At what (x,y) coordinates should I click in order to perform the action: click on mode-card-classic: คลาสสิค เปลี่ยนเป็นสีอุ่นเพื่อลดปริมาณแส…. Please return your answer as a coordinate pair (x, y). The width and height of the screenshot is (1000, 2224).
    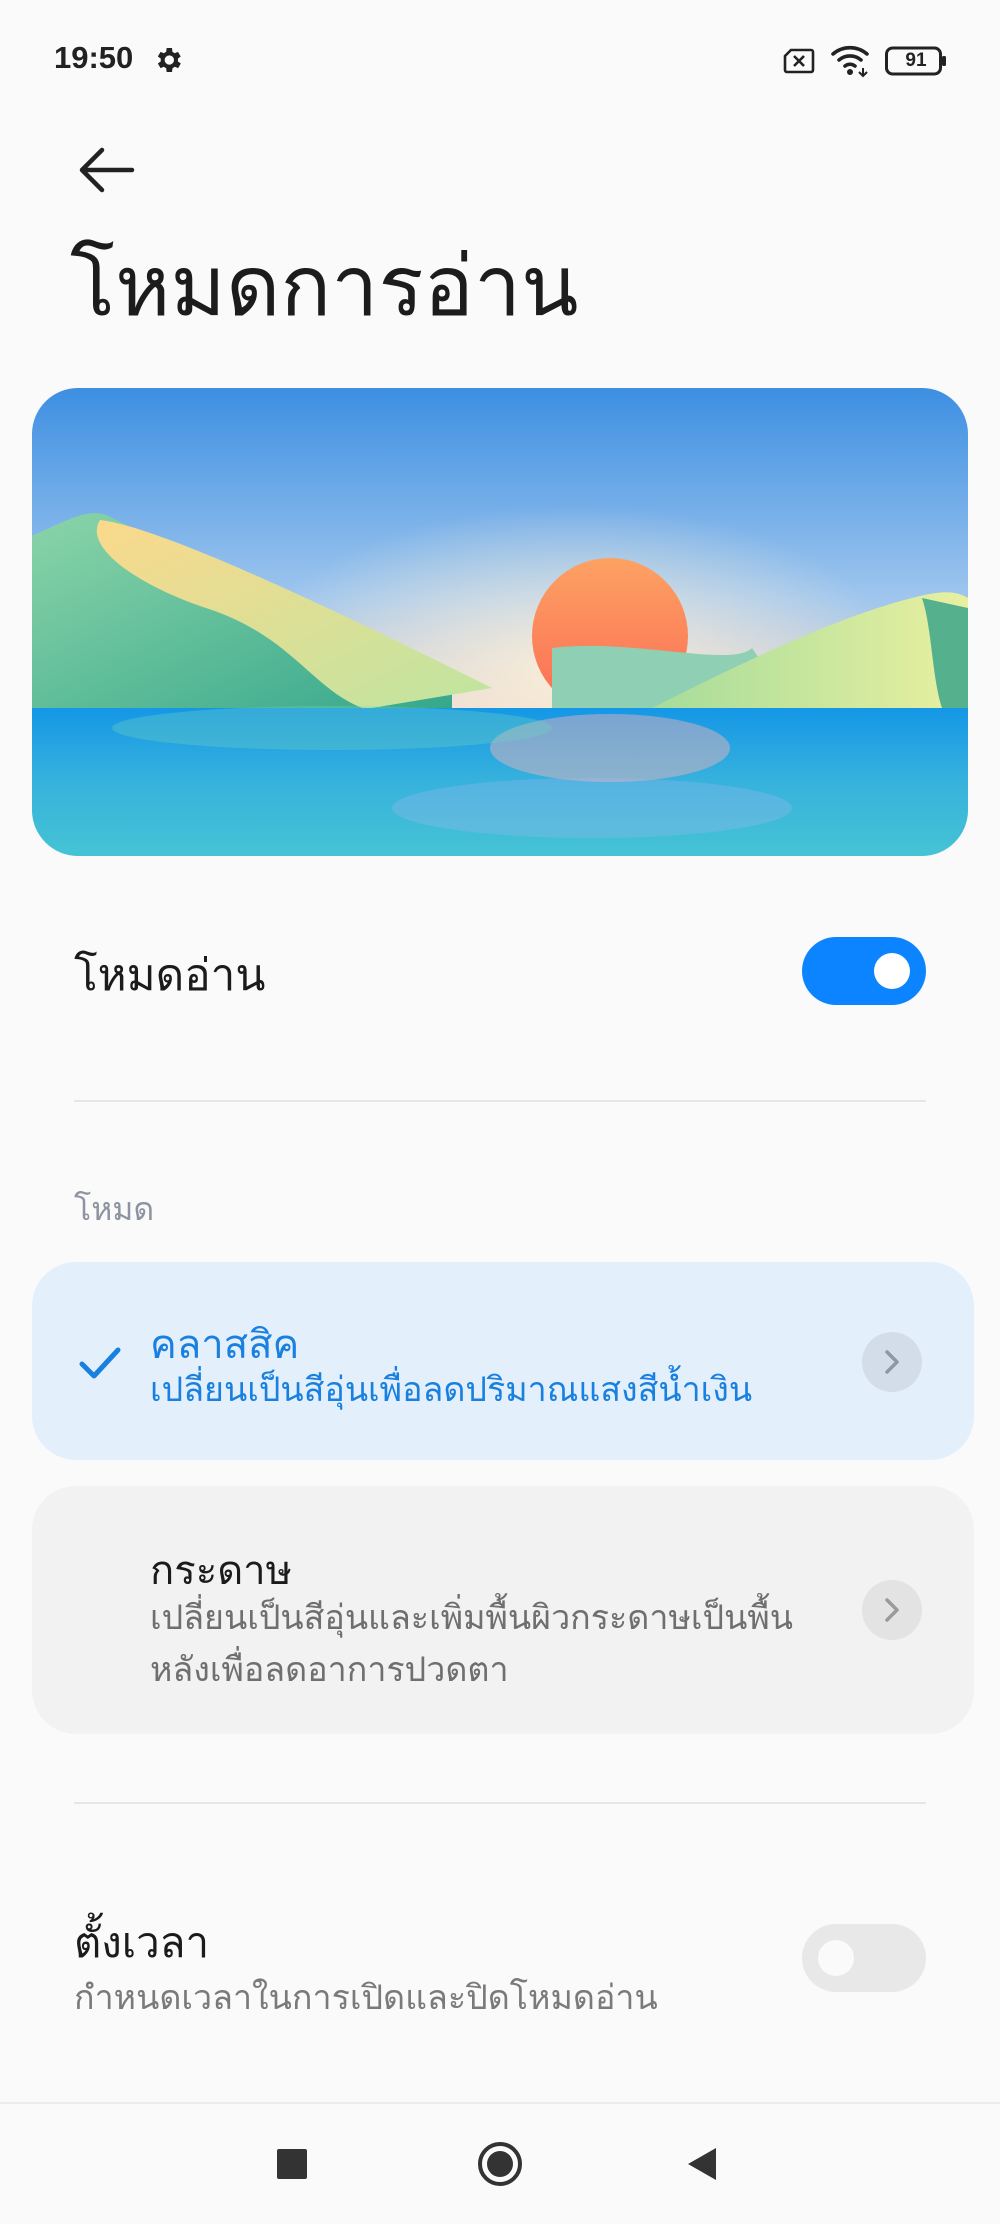
    Looking at the image, I should click on (503, 1361).